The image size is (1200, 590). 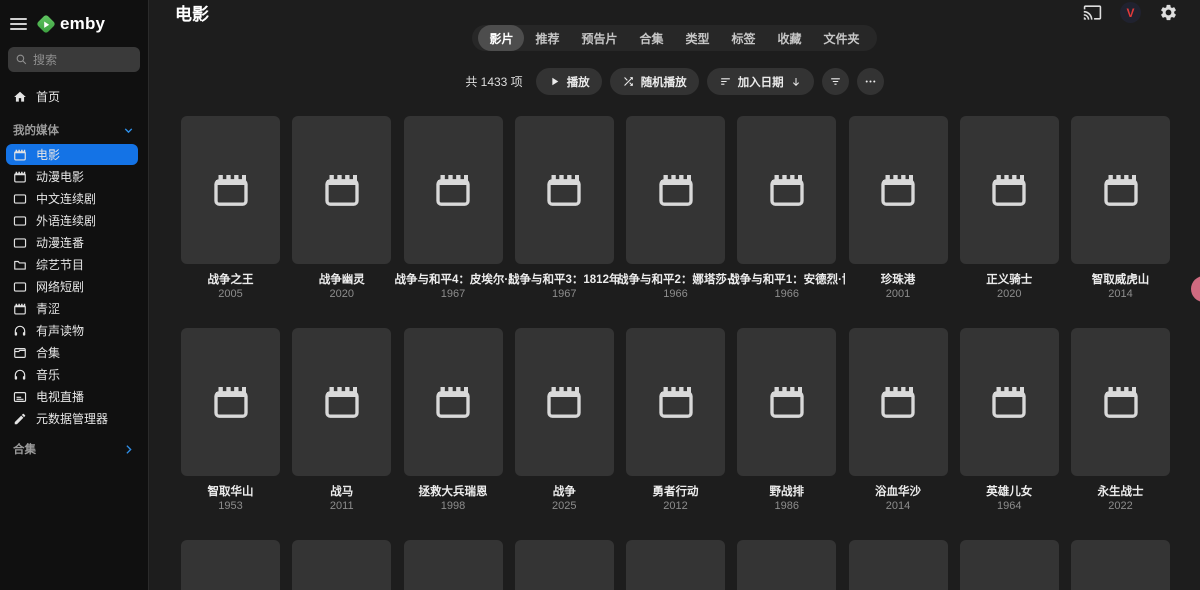 I want to click on shuffle-button: 随机播放, so click(x=654, y=81).